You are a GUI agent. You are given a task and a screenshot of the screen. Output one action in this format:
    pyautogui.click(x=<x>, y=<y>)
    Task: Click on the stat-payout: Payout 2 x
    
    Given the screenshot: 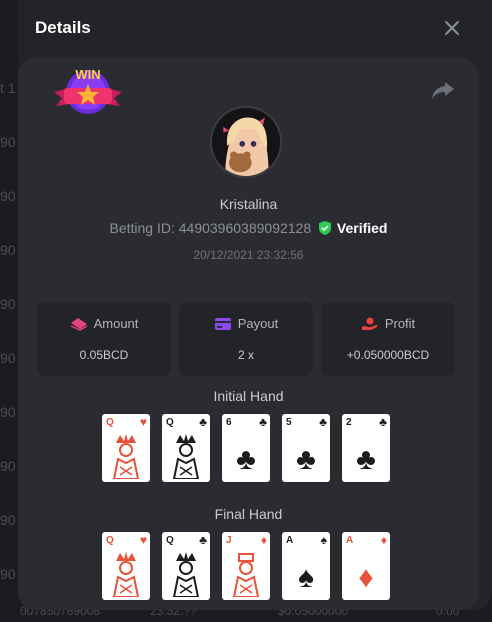 What is the action you would take?
    pyautogui.click(x=246, y=339)
    